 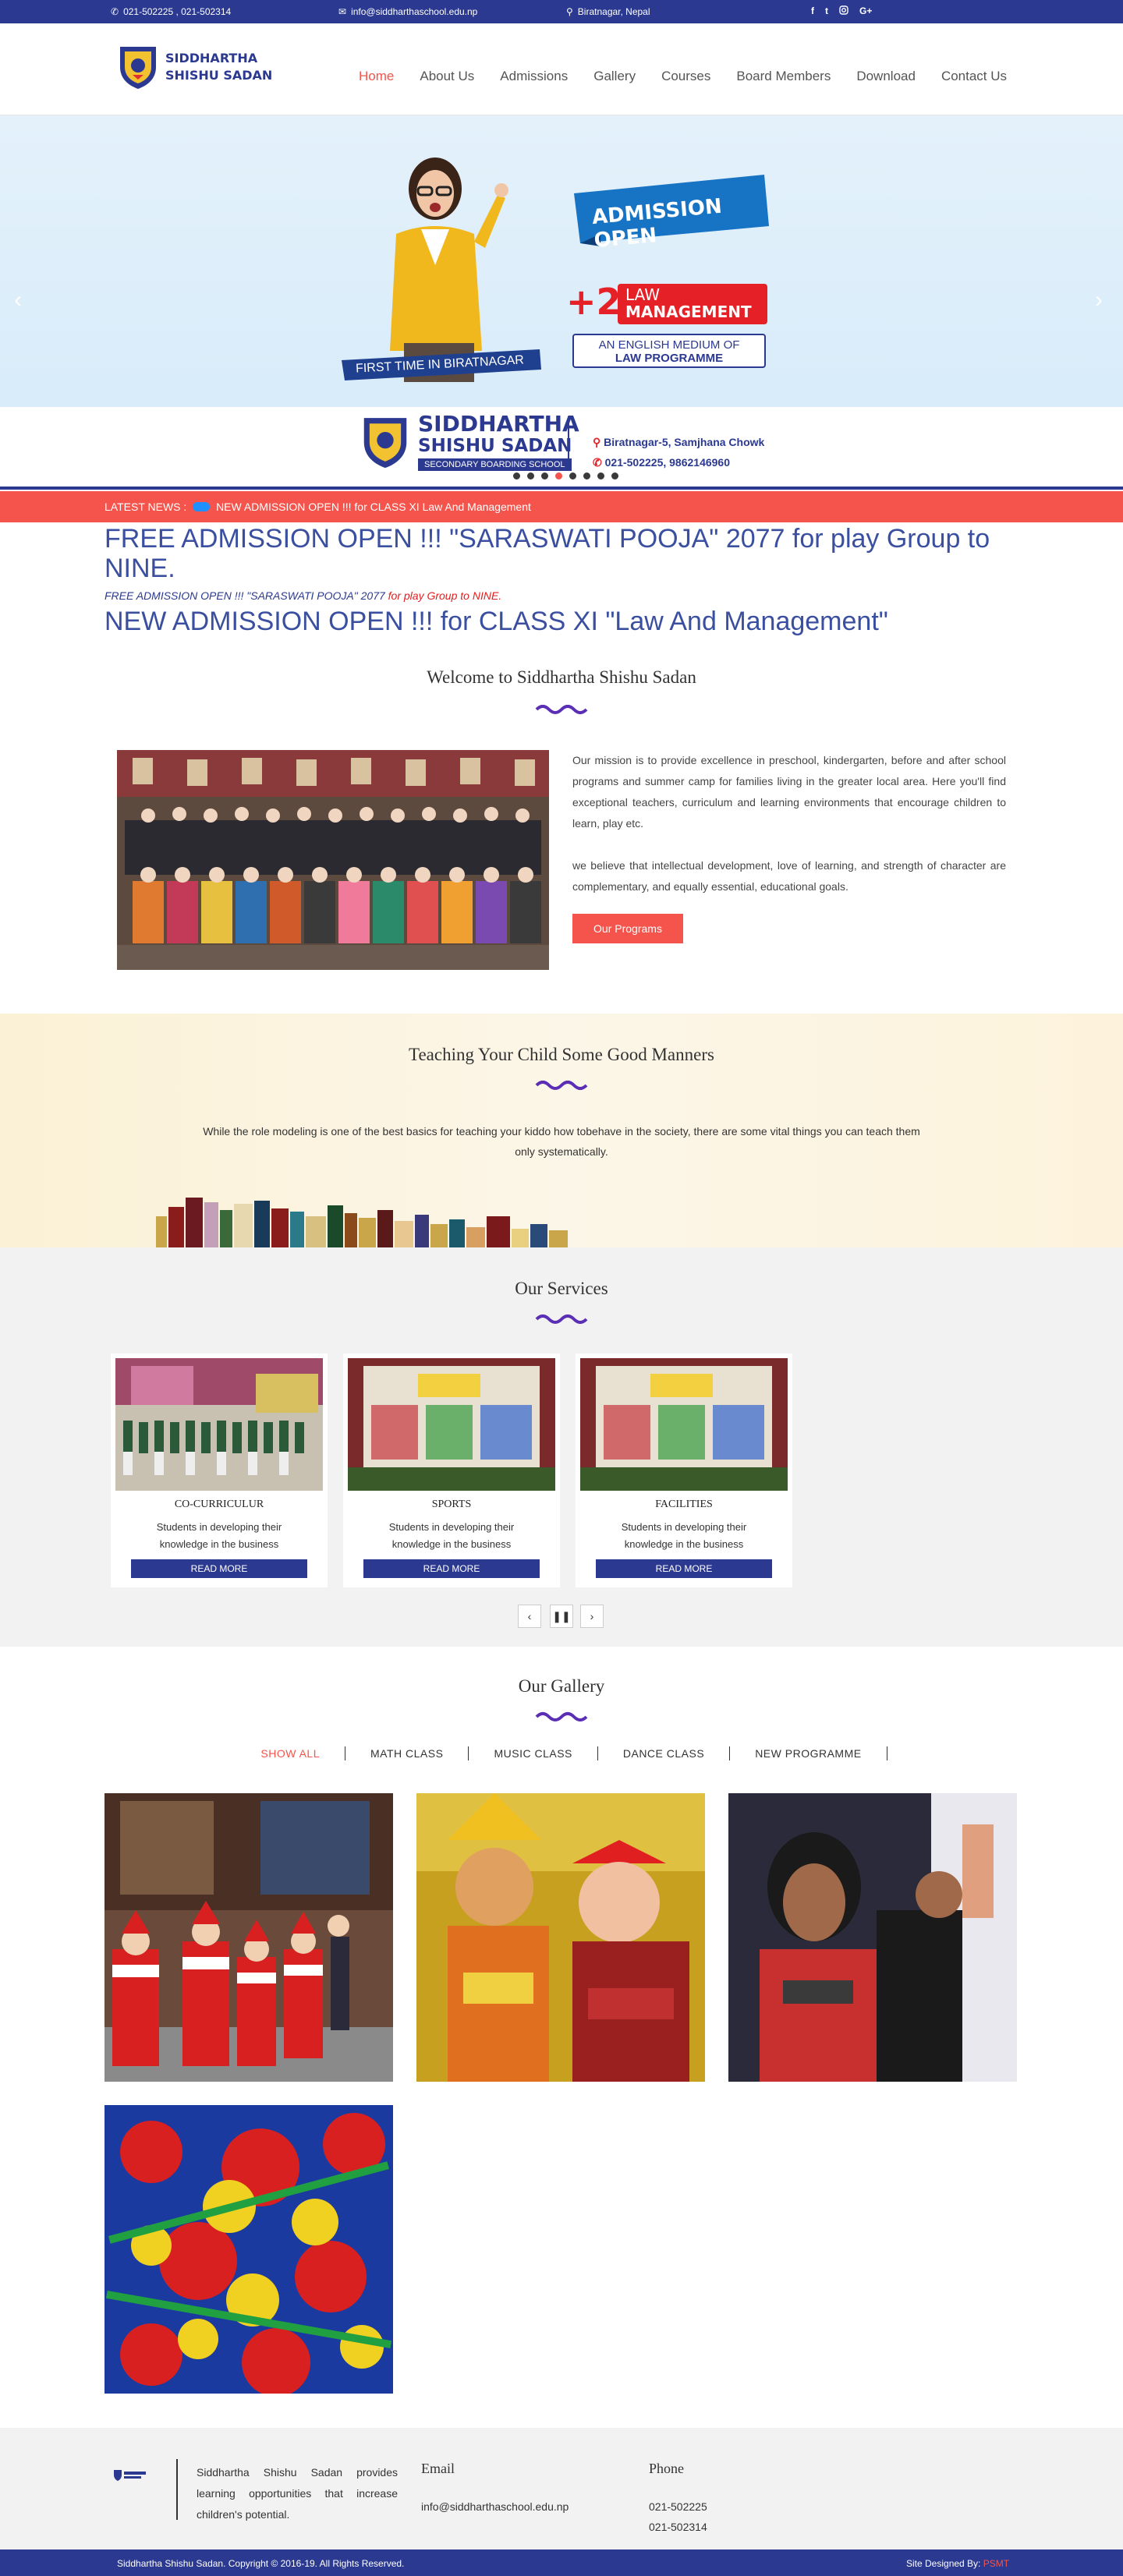 What do you see at coordinates (561, 488) in the screenshot?
I see `blue-divider` at bounding box center [561, 488].